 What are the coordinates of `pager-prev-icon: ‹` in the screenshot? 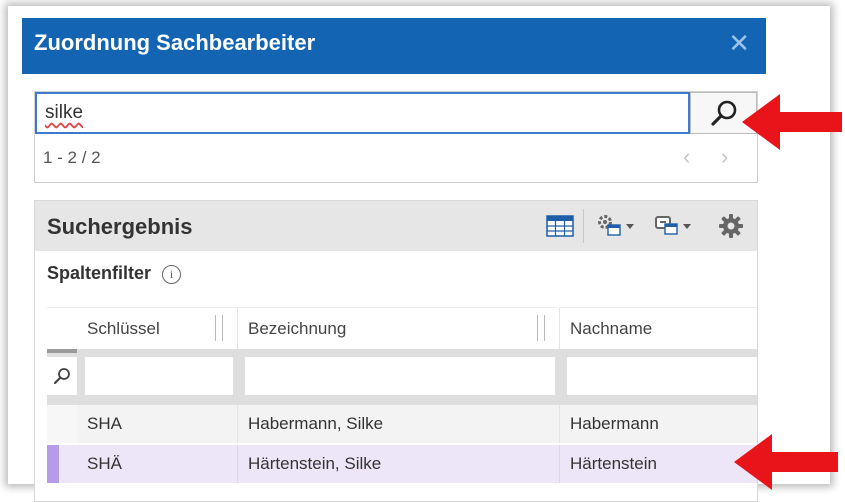 It's located at (686, 157).